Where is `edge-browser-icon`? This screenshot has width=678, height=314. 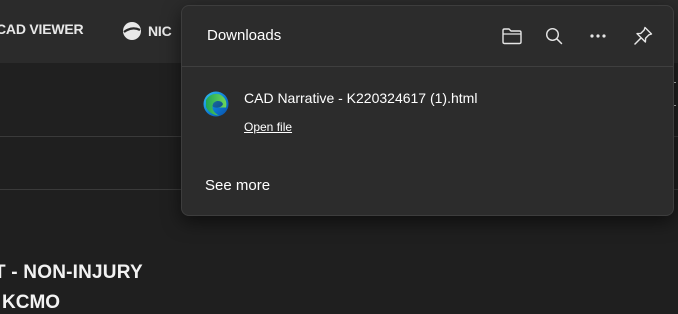 edge-browser-icon is located at coordinates (216, 104).